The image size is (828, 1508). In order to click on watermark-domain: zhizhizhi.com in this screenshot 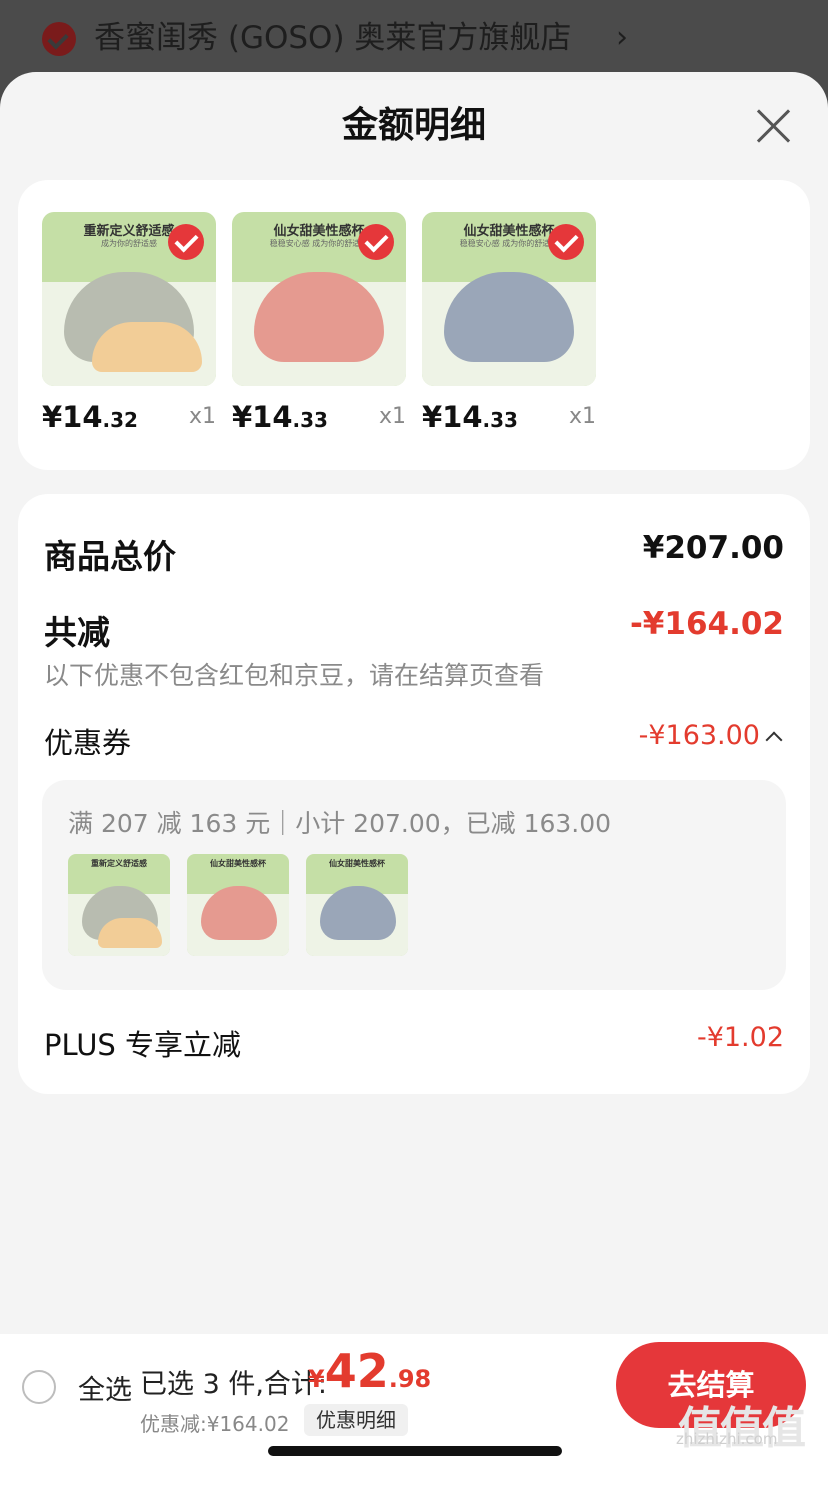, I will do `click(727, 1439)`.